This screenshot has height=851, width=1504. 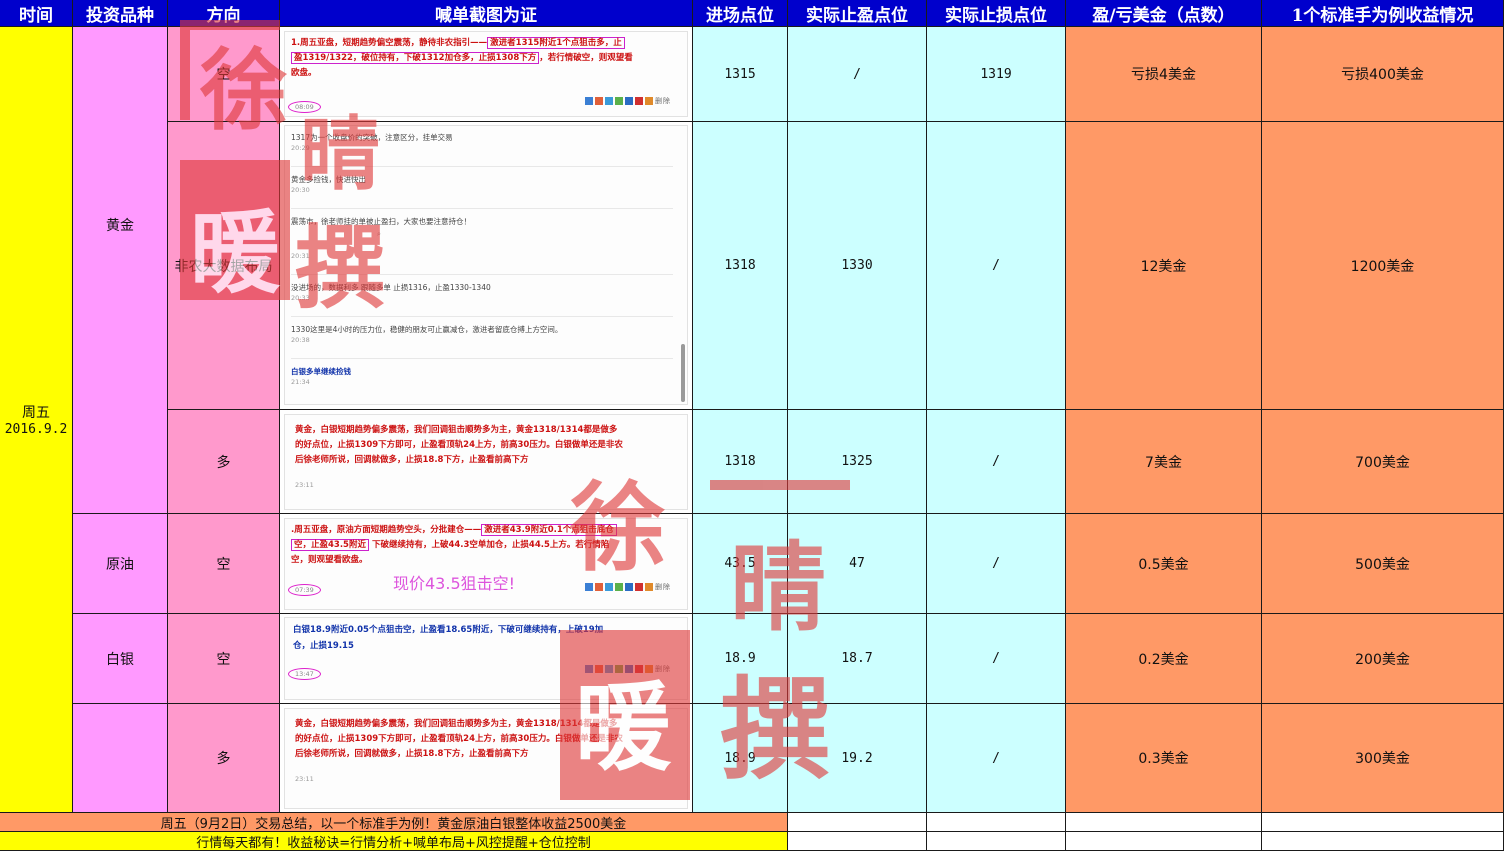 I want to click on s2-item-time: 20:31, so click(x=300, y=256).